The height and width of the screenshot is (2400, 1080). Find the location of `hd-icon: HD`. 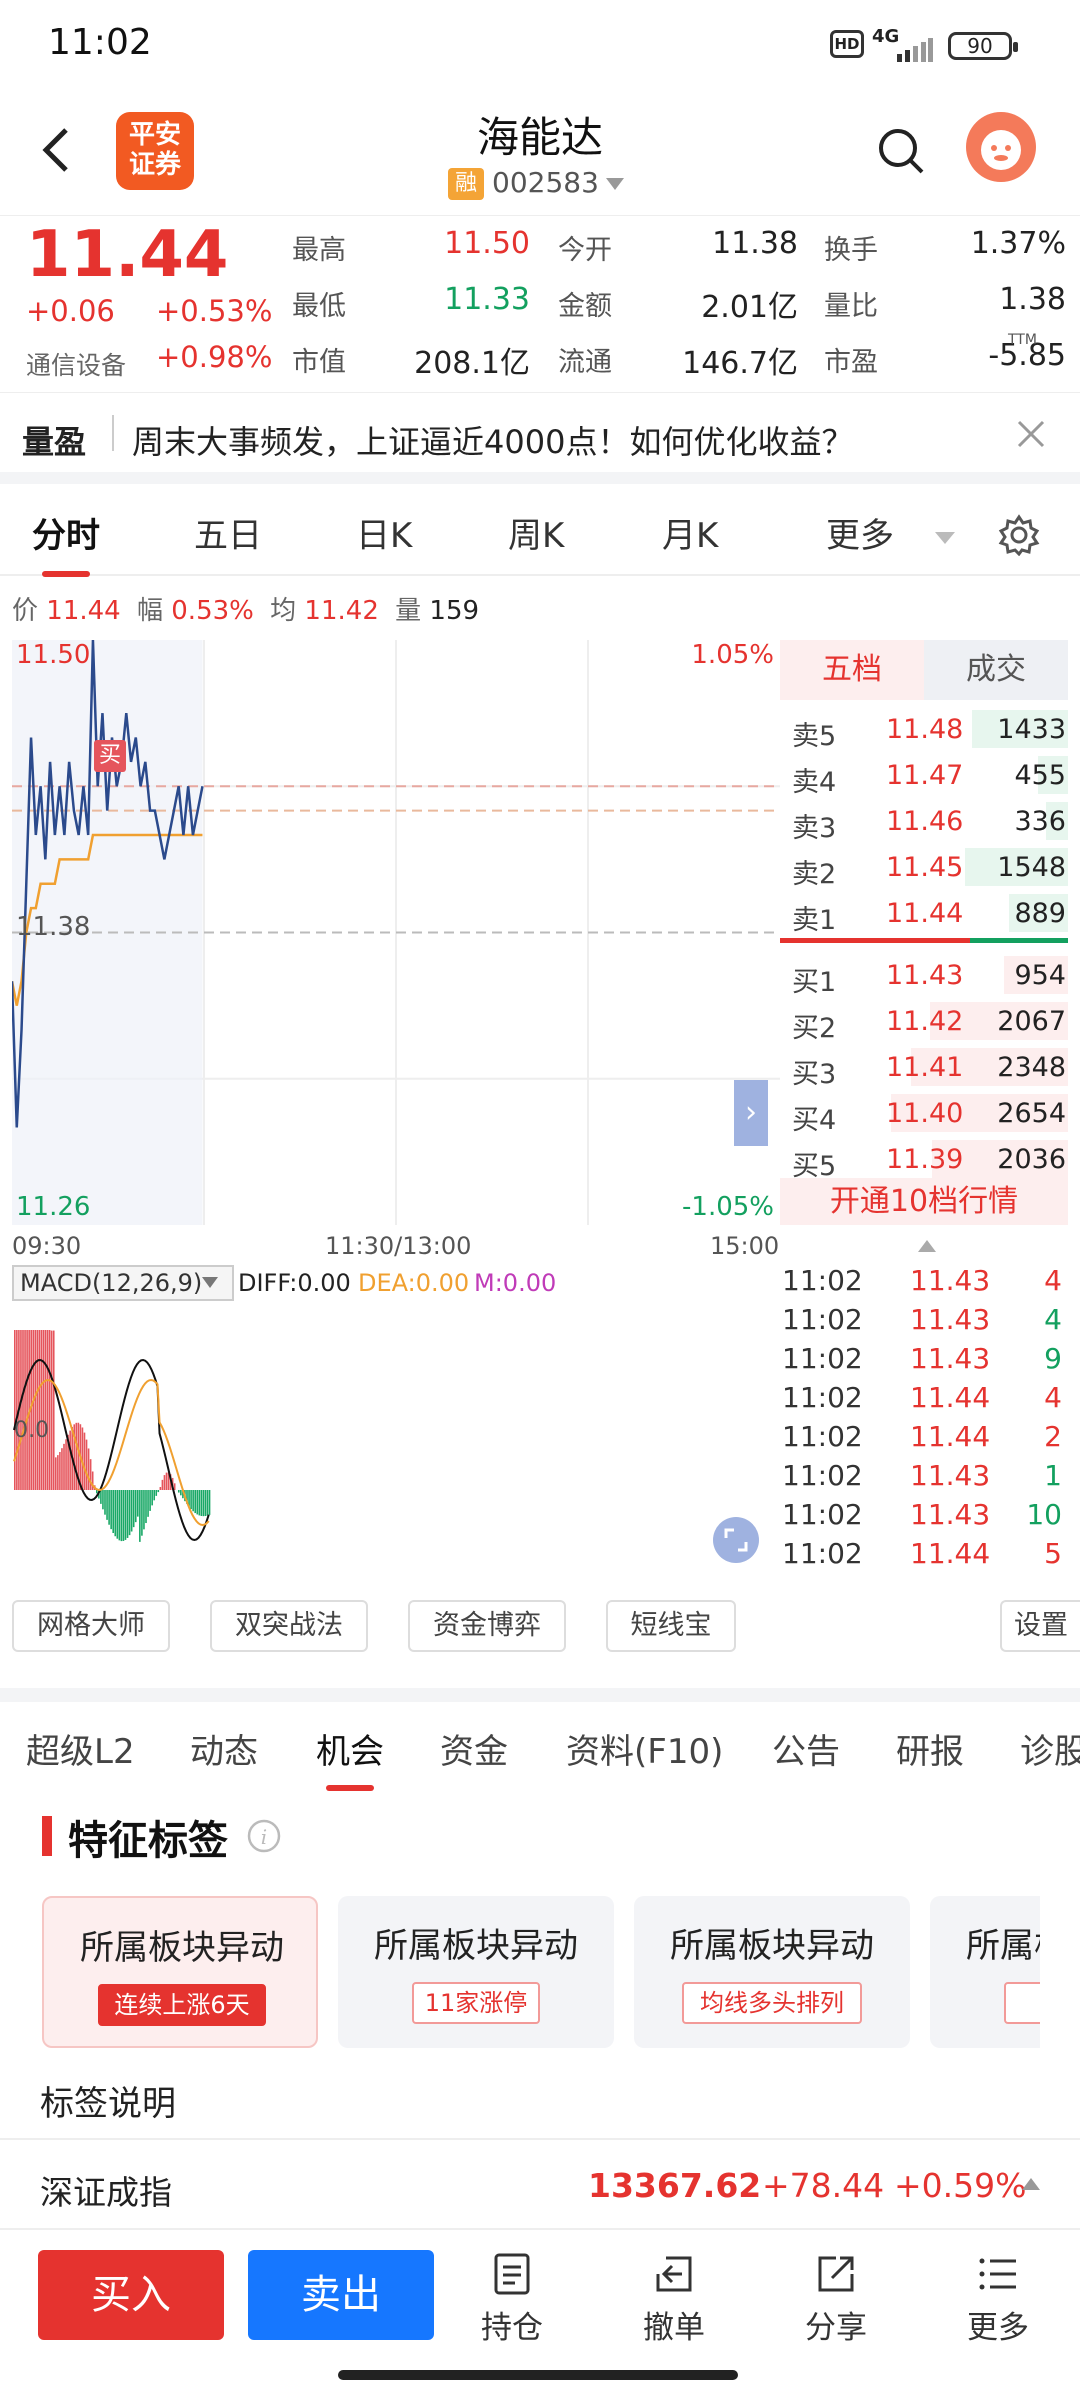

hd-icon: HD is located at coordinates (847, 44).